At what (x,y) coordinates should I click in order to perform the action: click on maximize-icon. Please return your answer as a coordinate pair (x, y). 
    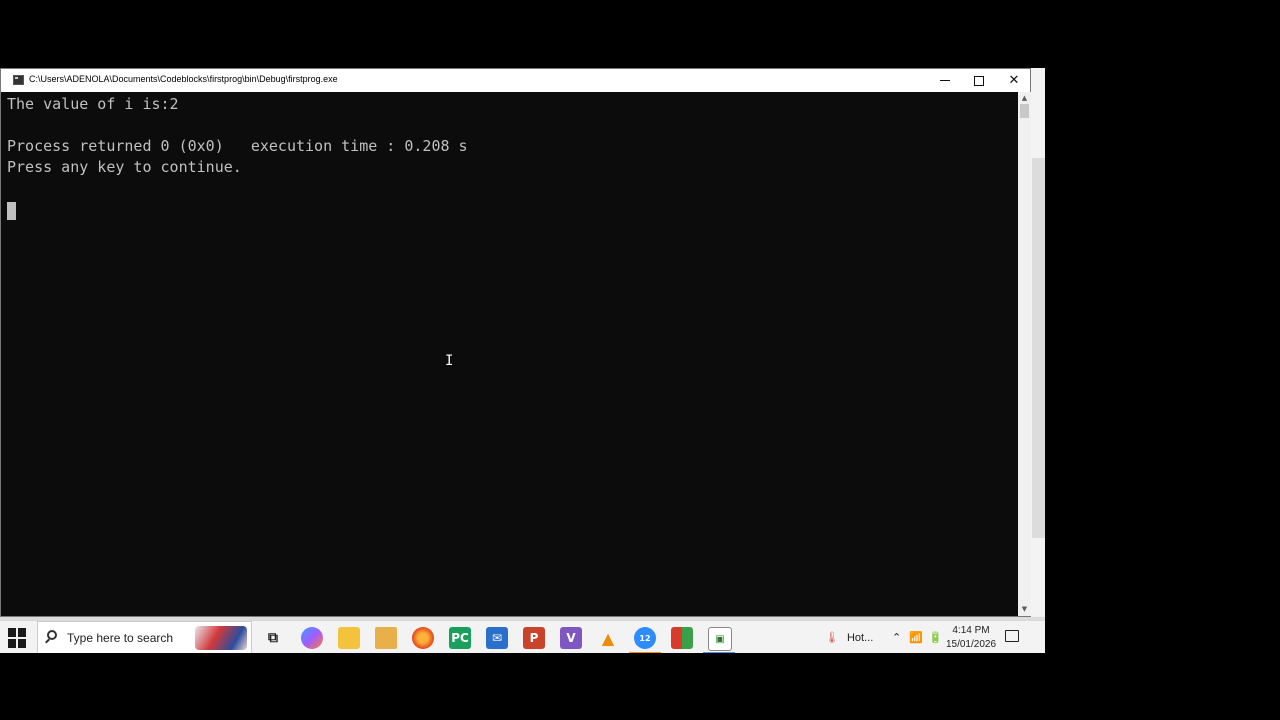
    Looking at the image, I should click on (979, 80).